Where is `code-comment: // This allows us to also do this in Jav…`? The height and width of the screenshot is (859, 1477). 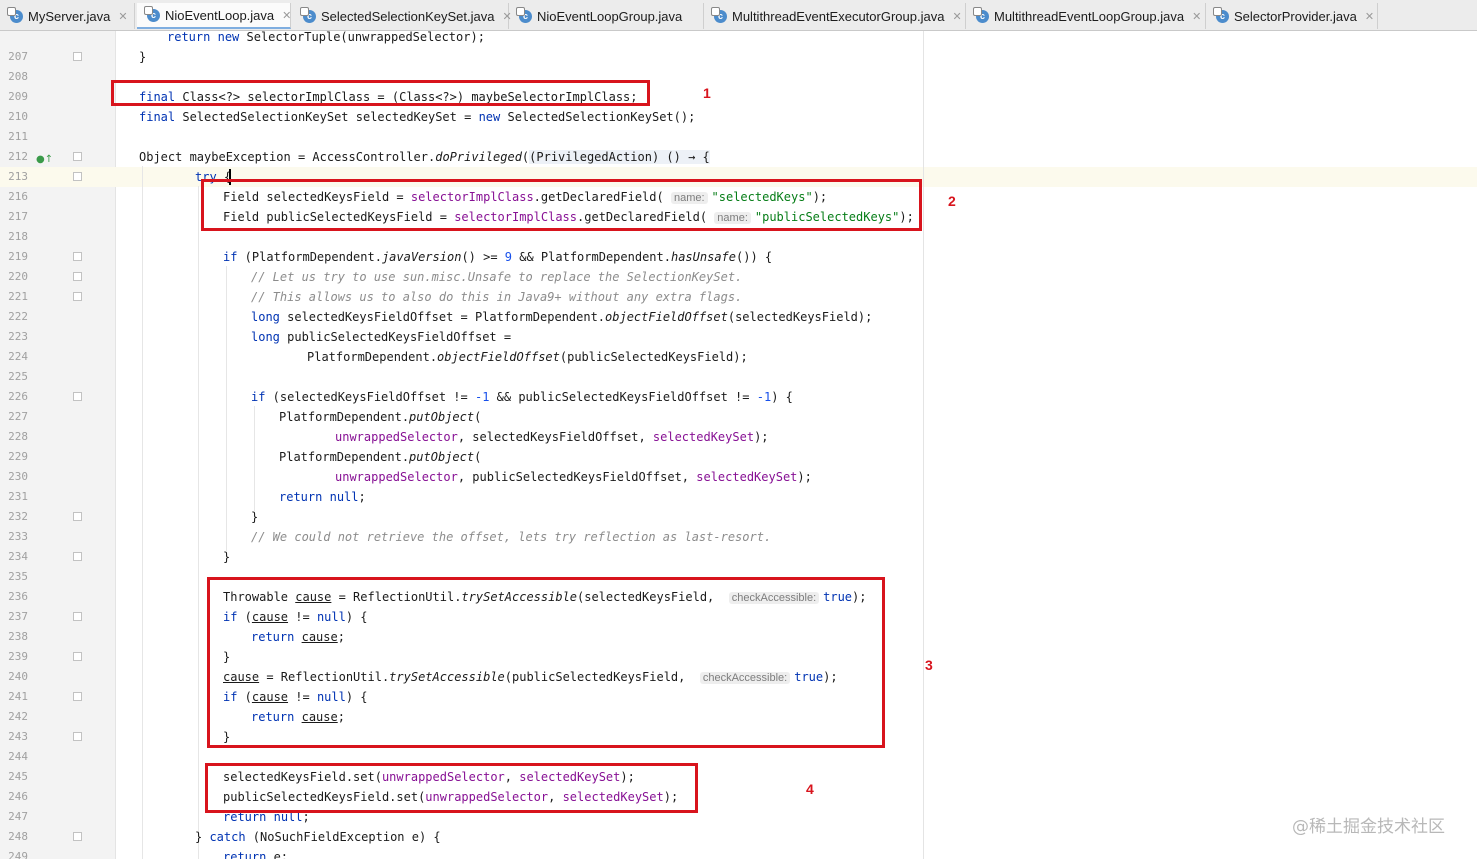
code-comment: // This allows us to also do this in Jav… is located at coordinates (497, 297).